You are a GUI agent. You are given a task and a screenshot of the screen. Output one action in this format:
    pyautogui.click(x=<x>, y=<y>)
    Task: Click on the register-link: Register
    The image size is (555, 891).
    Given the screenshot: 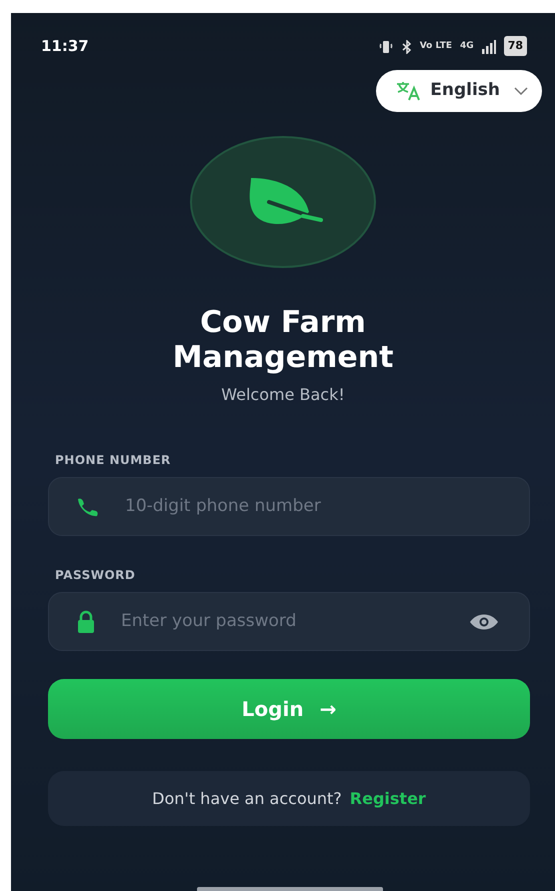 What is the action you would take?
    pyautogui.click(x=388, y=798)
    